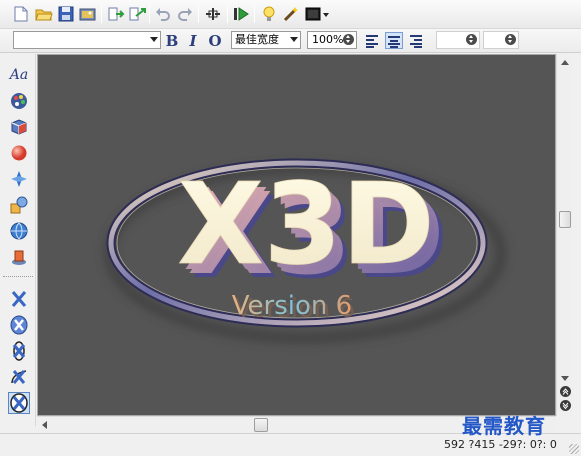 Image resolution: width=581 pixels, height=456 pixels. What do you see at coordinates (215, 40) in the screenshot?
I see `outline-button: O` at bounding box center [215, 40].